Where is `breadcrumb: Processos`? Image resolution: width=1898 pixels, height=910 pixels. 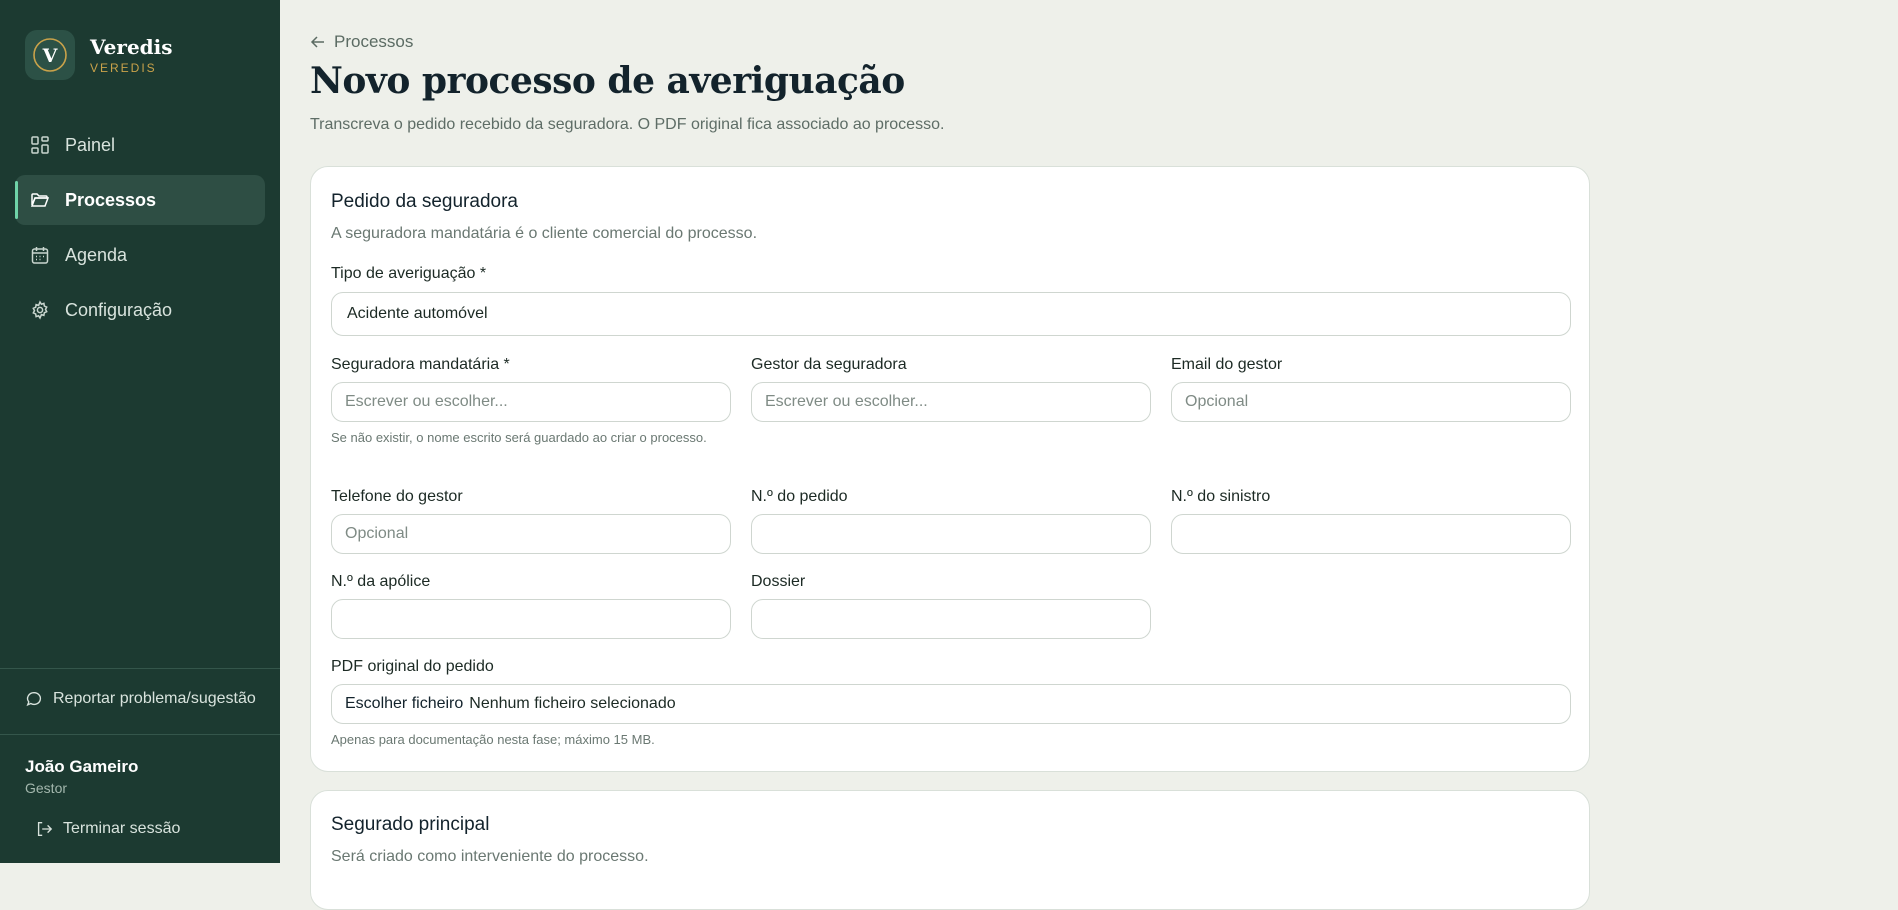
breadcrumb: Processos is located at coordinates (361, 42).